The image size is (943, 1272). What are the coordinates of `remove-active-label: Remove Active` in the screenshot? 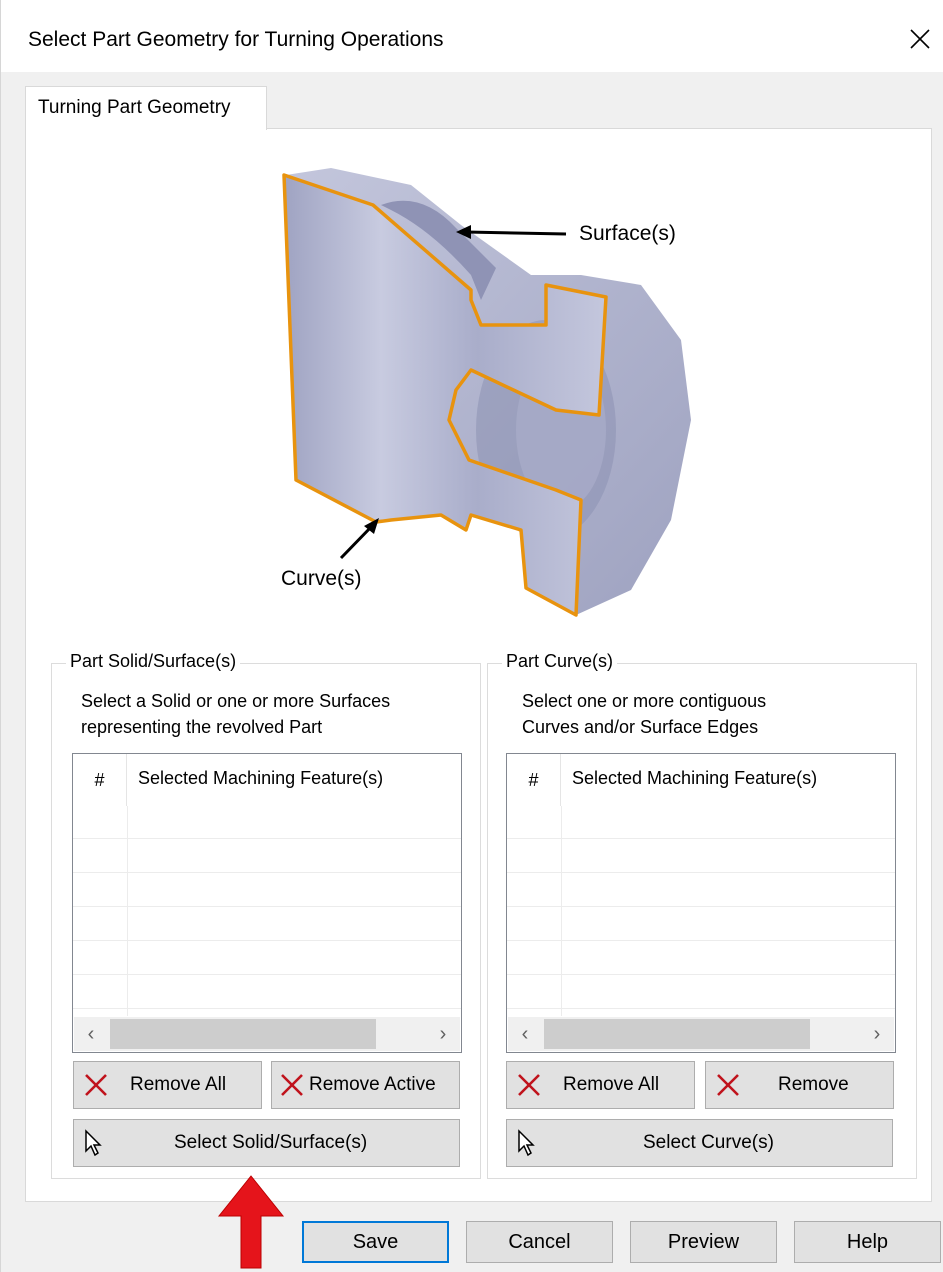 It's located at (372, 1084).